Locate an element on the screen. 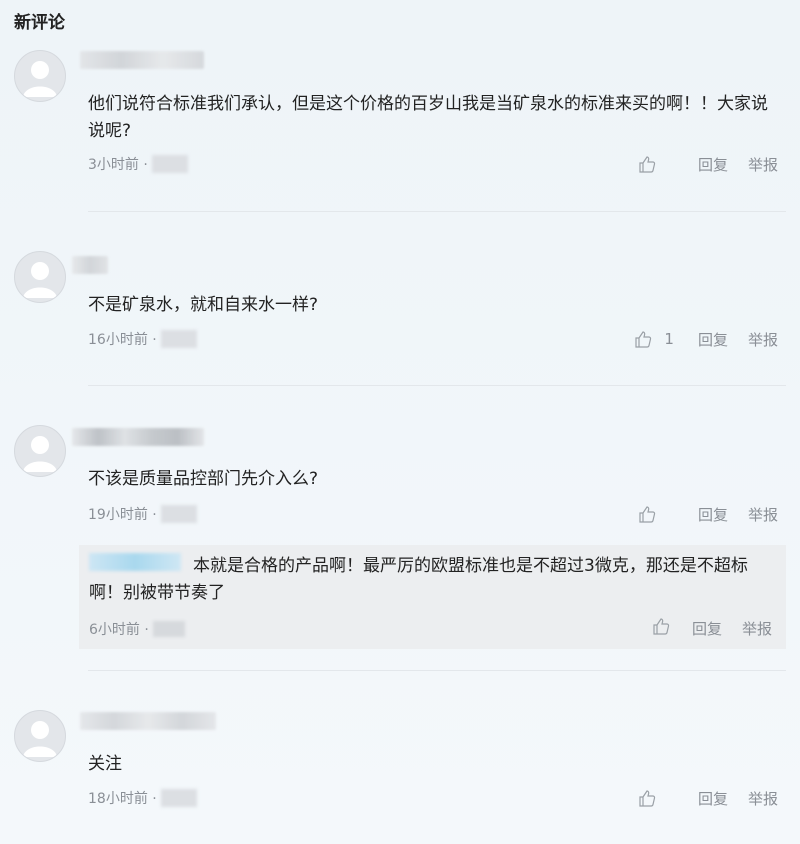 The width and height of the screenshot is (800, 844). comment-text: 不该是质量品控部门先介入么? is located at coordinates (203, 479).